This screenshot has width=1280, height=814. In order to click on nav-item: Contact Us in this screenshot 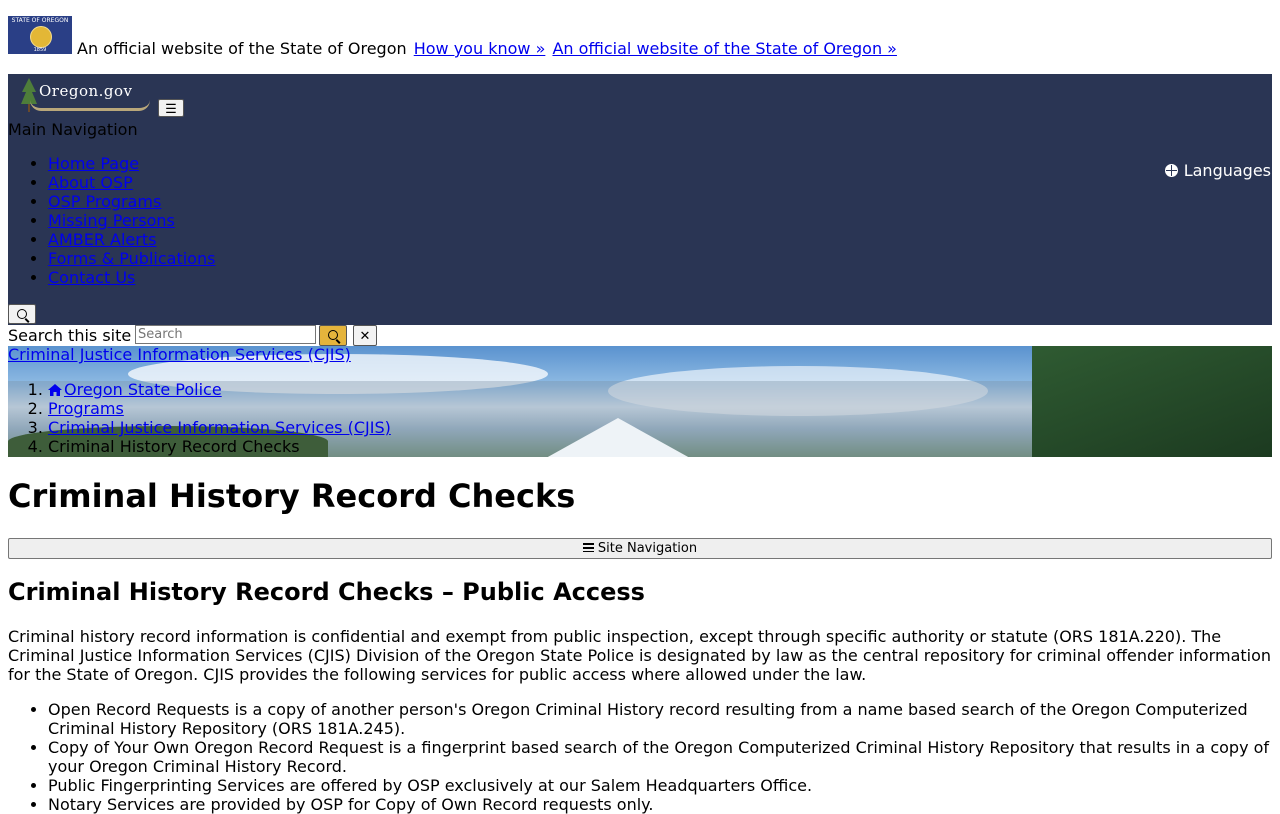, I will do `click(131, 277)`.